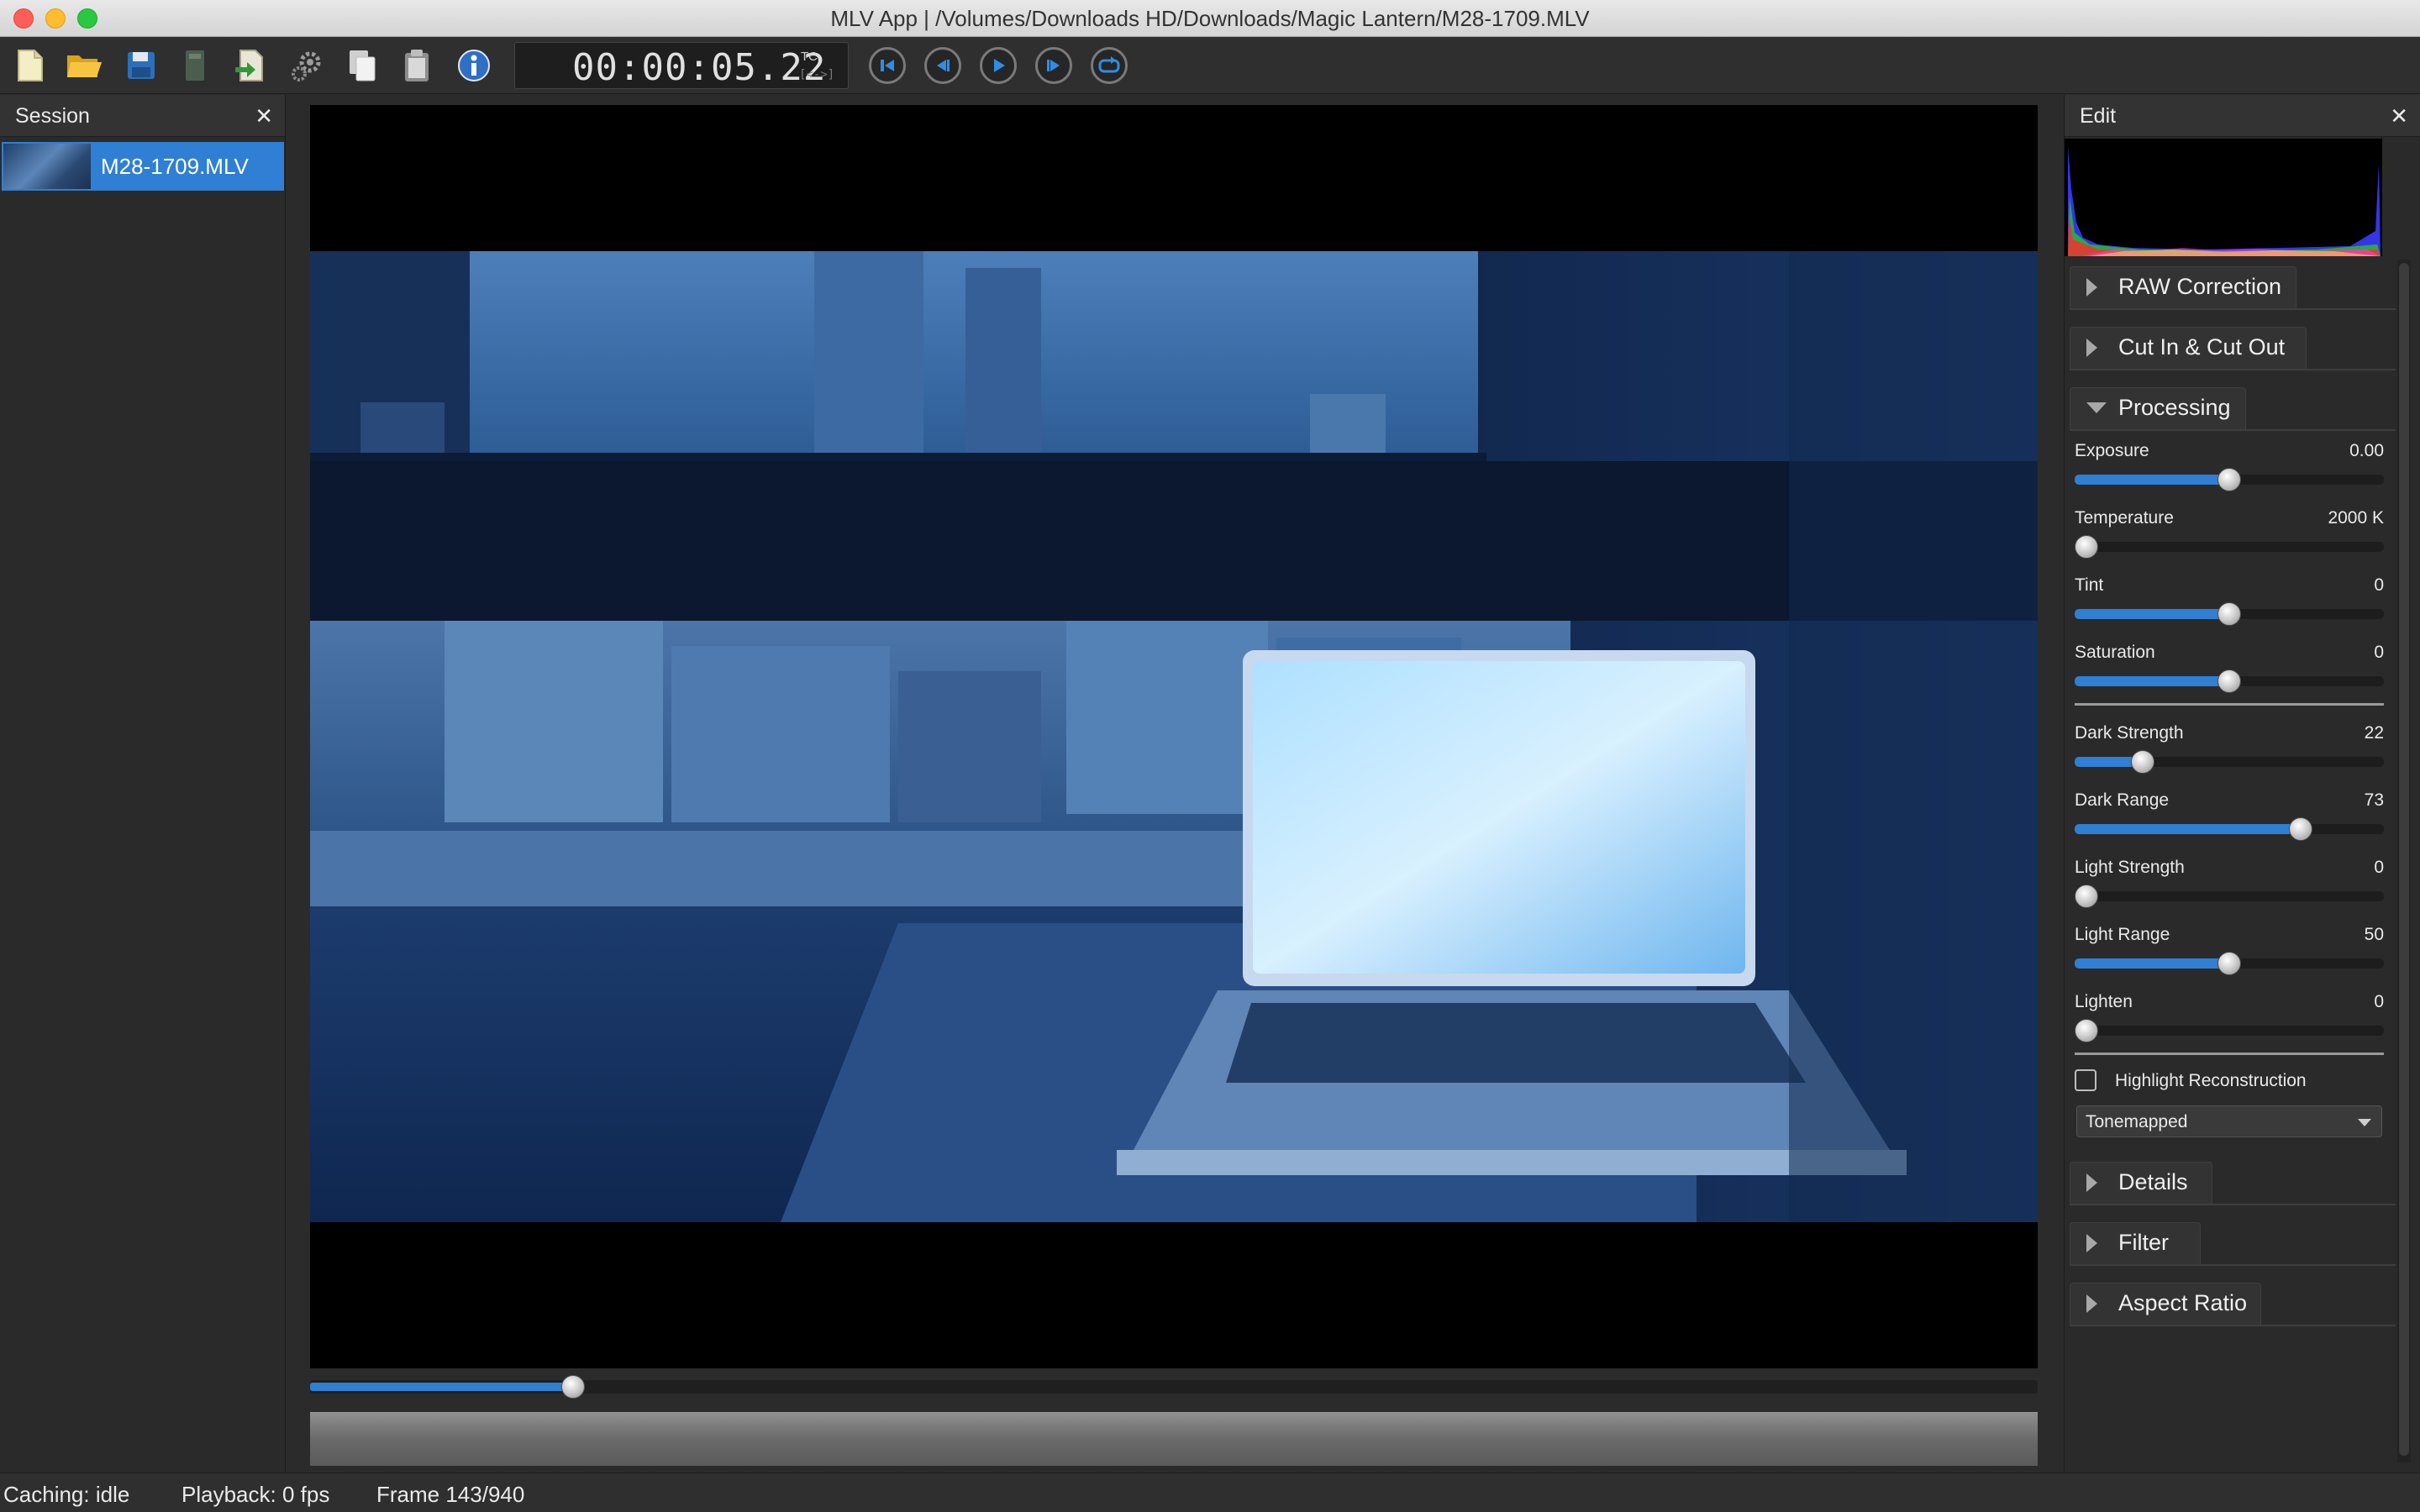 The width and height of the screenshot is (2420, 1512). Describe the element at coordinates (998, 65) in the screenshot. I see `play-button` at that location.